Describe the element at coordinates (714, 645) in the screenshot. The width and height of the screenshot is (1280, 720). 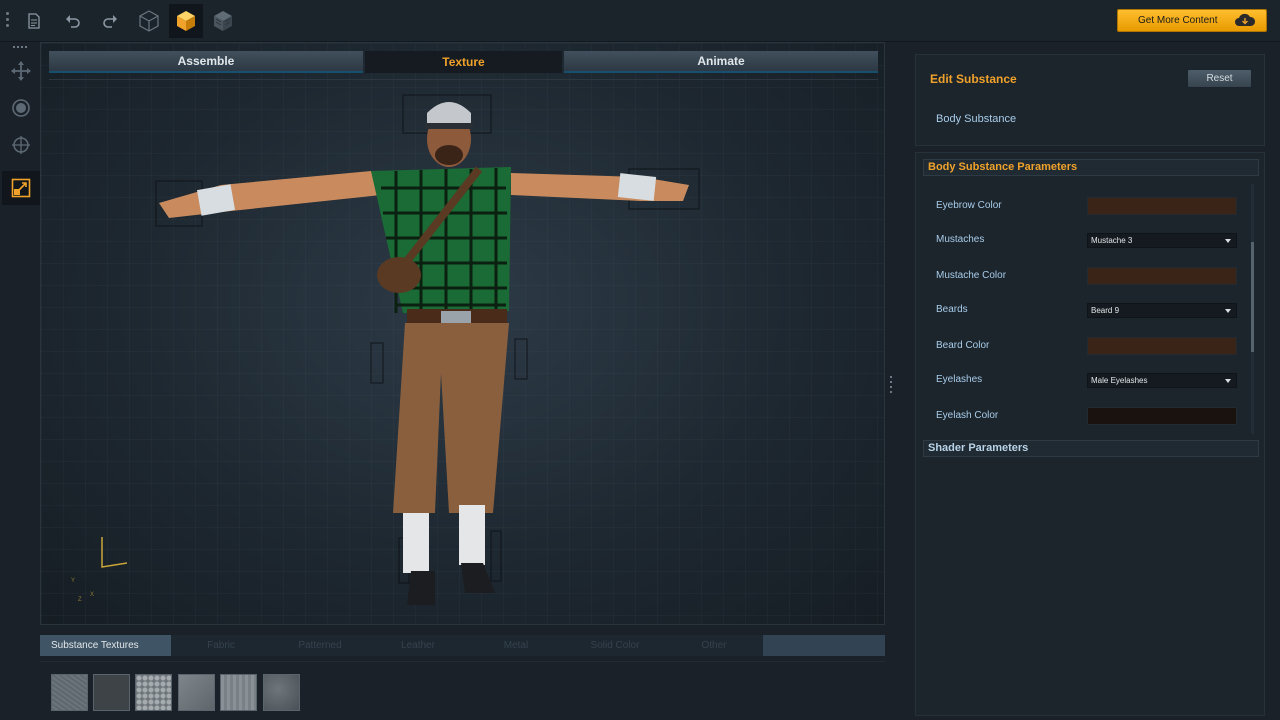
I see `tab-other: Other` at that location.